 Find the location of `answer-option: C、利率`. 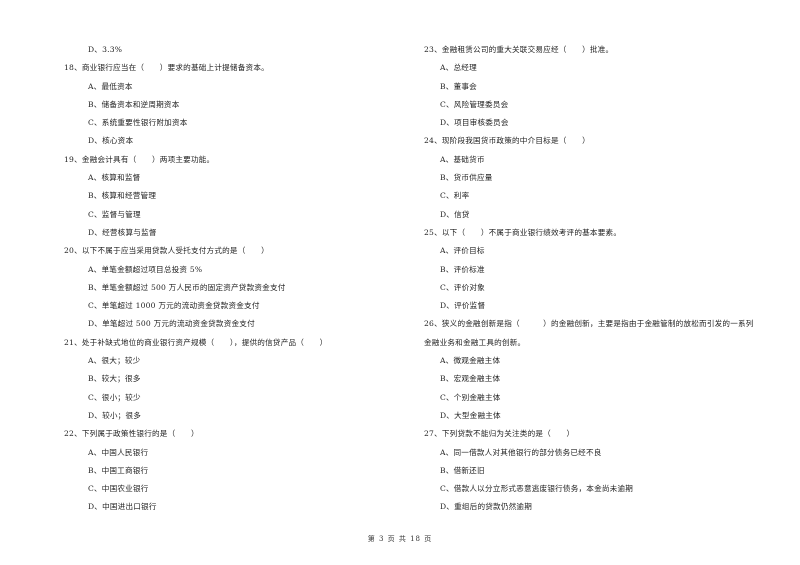

answer-option: C、利率 is located at coordinates (455, 196).